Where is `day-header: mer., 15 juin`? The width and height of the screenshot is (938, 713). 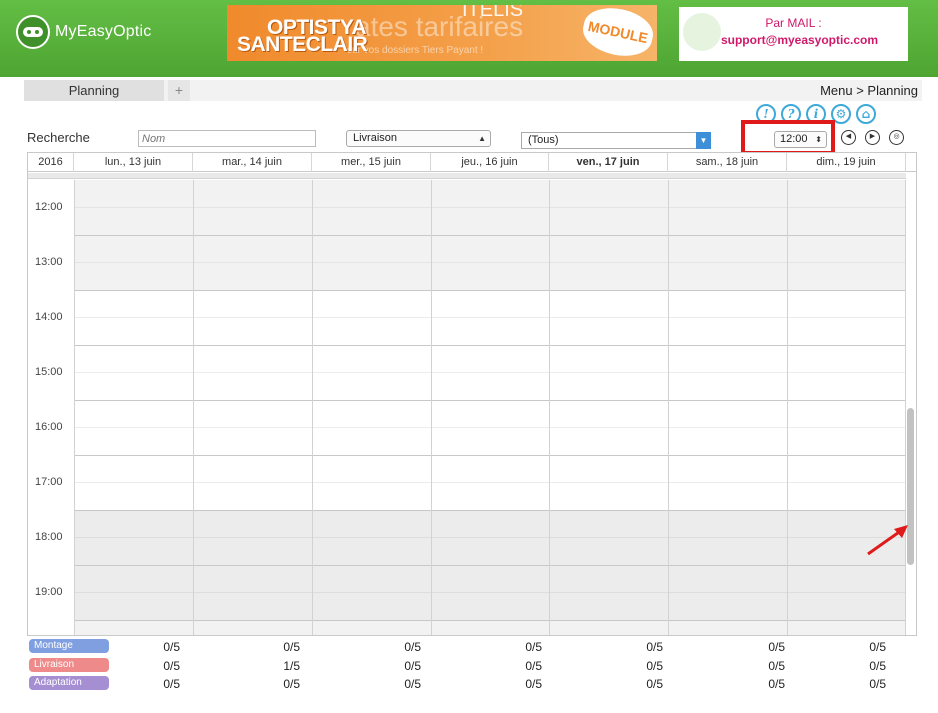 day-header: mer., 15 juin is located at coordinates (371, 162).